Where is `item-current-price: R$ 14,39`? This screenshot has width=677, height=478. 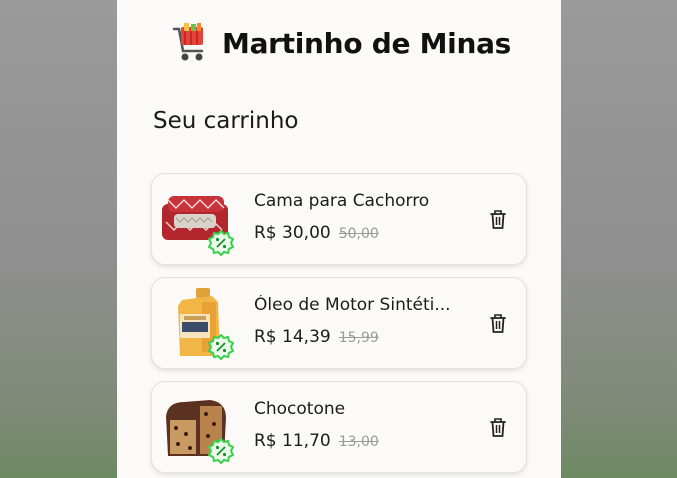
item-current-price: R$ 14,39 is located at coordinates (292, 337).